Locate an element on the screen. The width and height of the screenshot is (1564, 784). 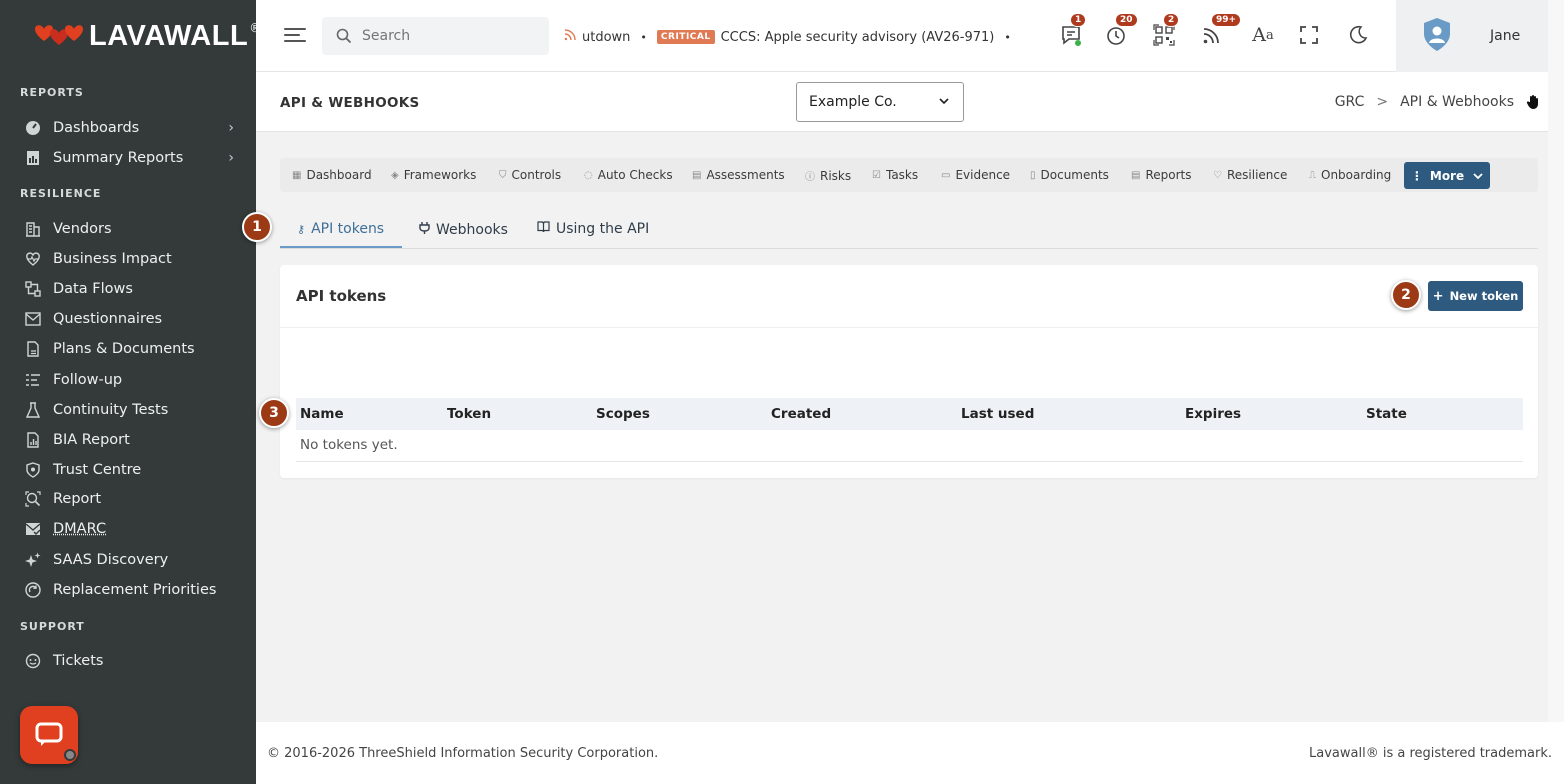
tab-api-tokens: ⚷ API tokens is located at coordinates (340, 229).